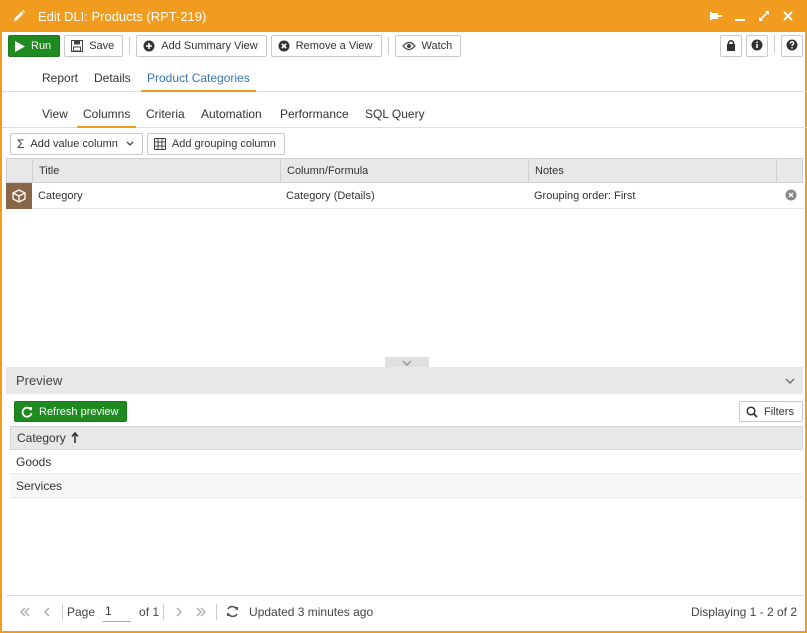  I want to click on preview-title: Preview, so click(39, 380).